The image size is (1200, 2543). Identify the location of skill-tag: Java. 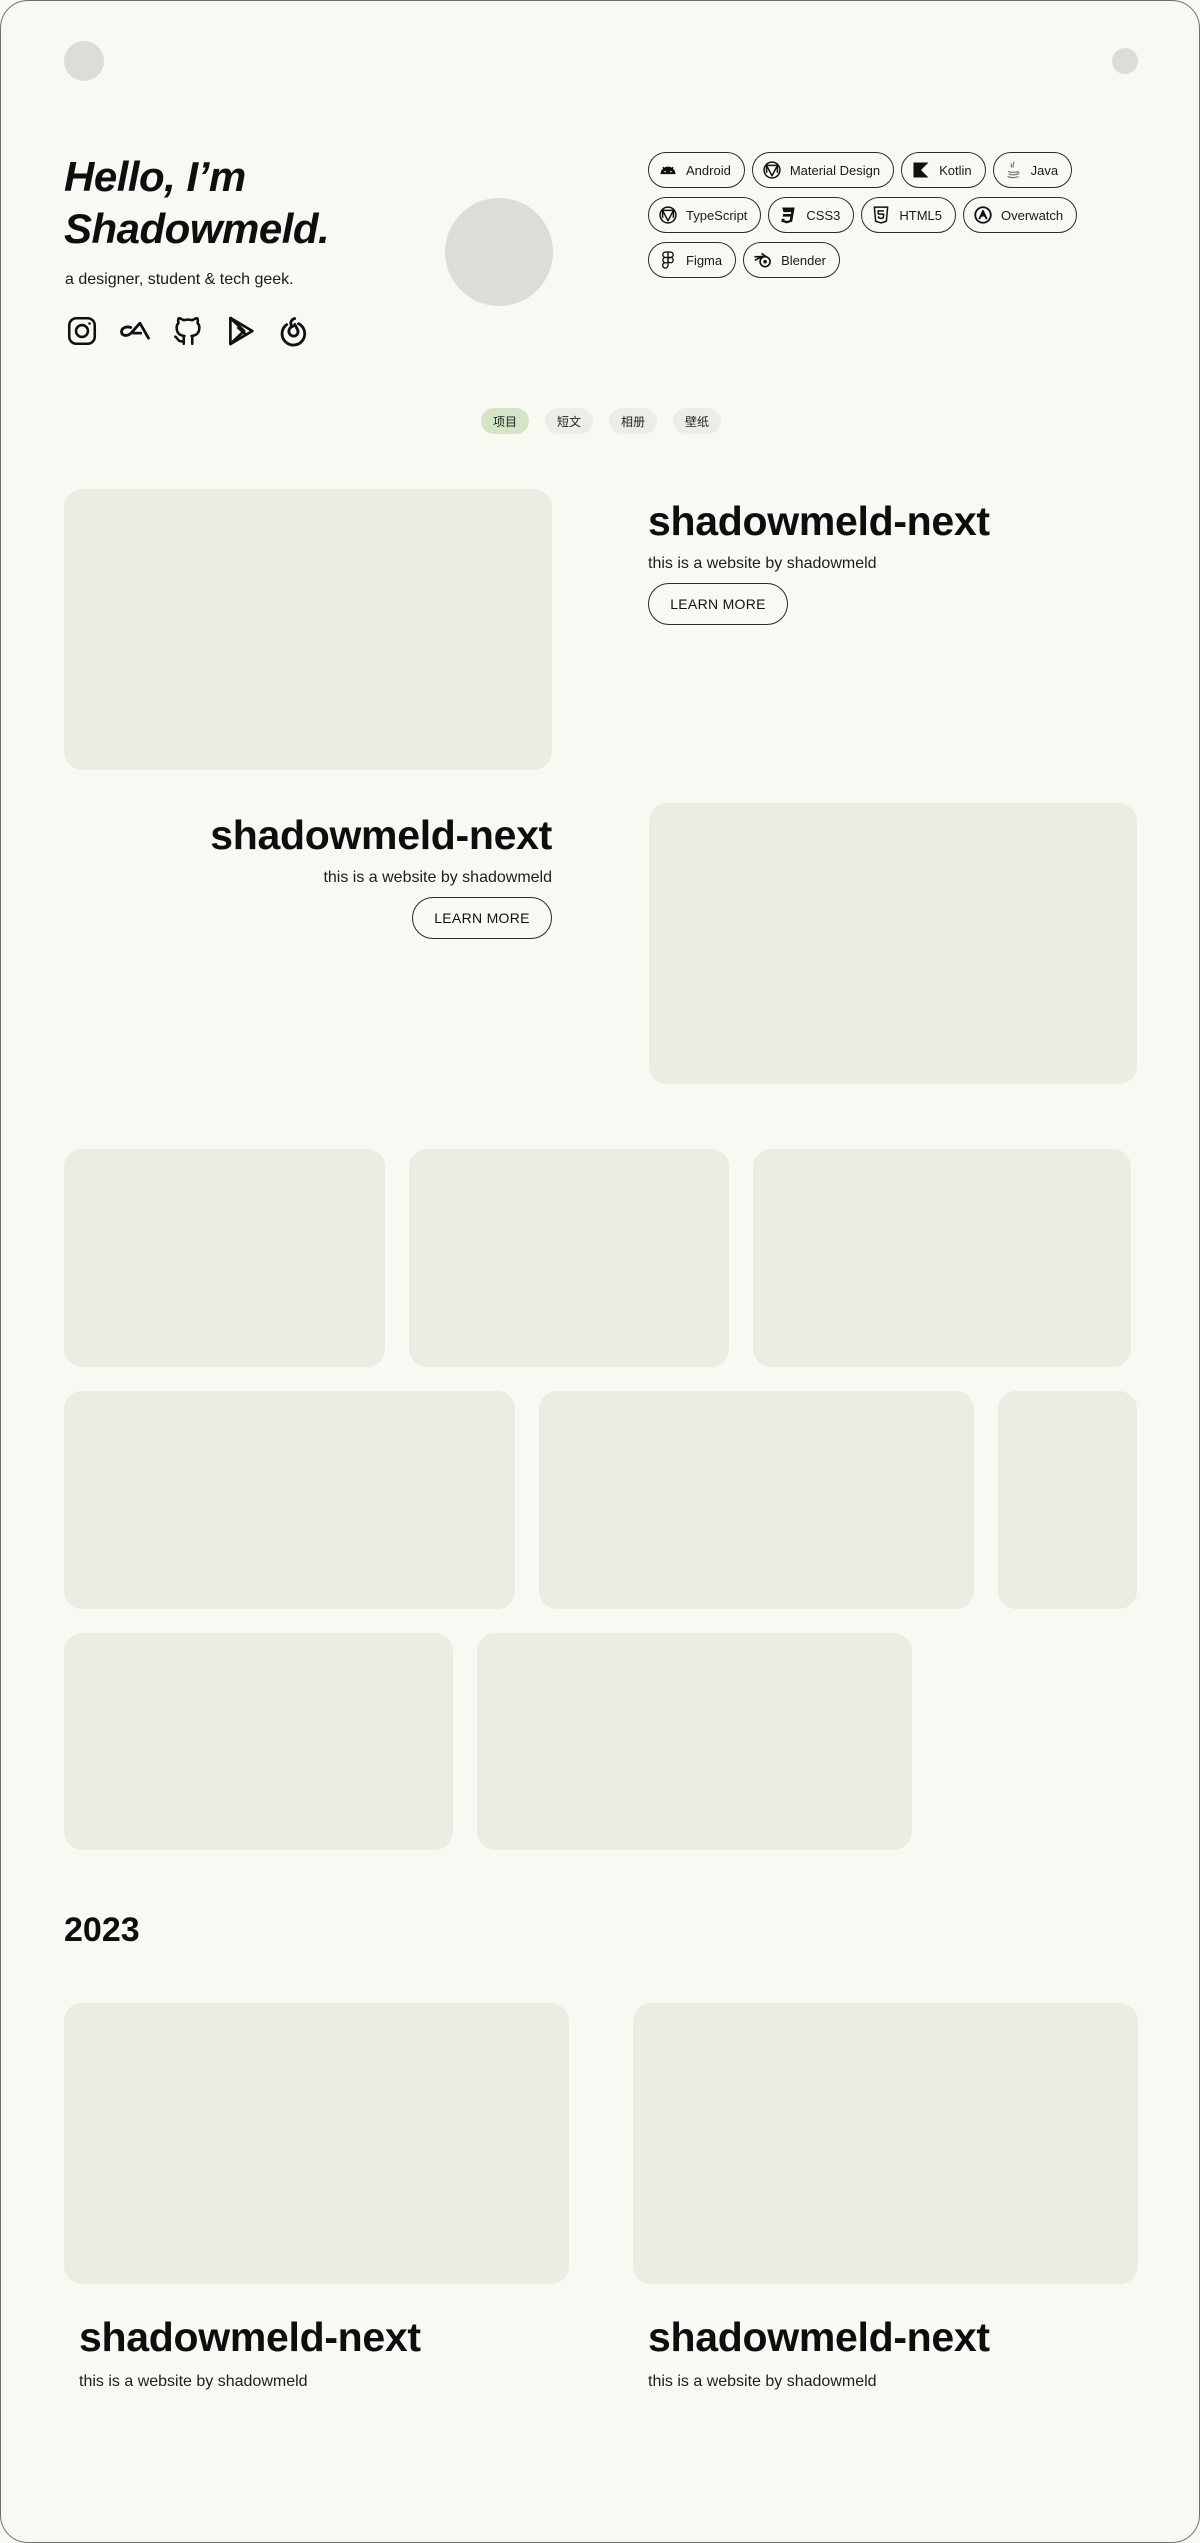
(1032, 170).